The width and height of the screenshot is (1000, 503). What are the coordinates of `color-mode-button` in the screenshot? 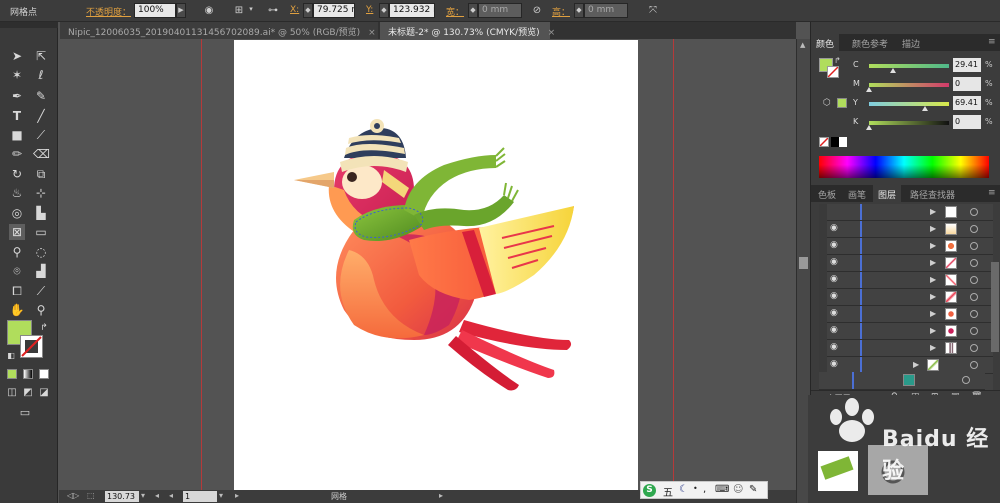 It's located at (12, 374).